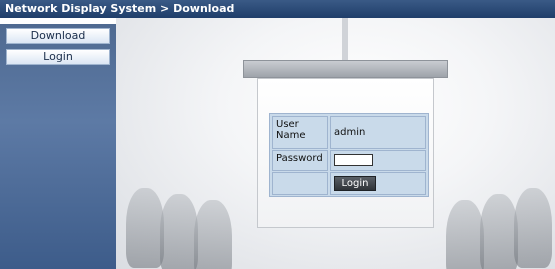 The image size is (555, 269). Describe the element at coordinates (300, 183) in the screenshot. I see `submit-label-cell` at that location.